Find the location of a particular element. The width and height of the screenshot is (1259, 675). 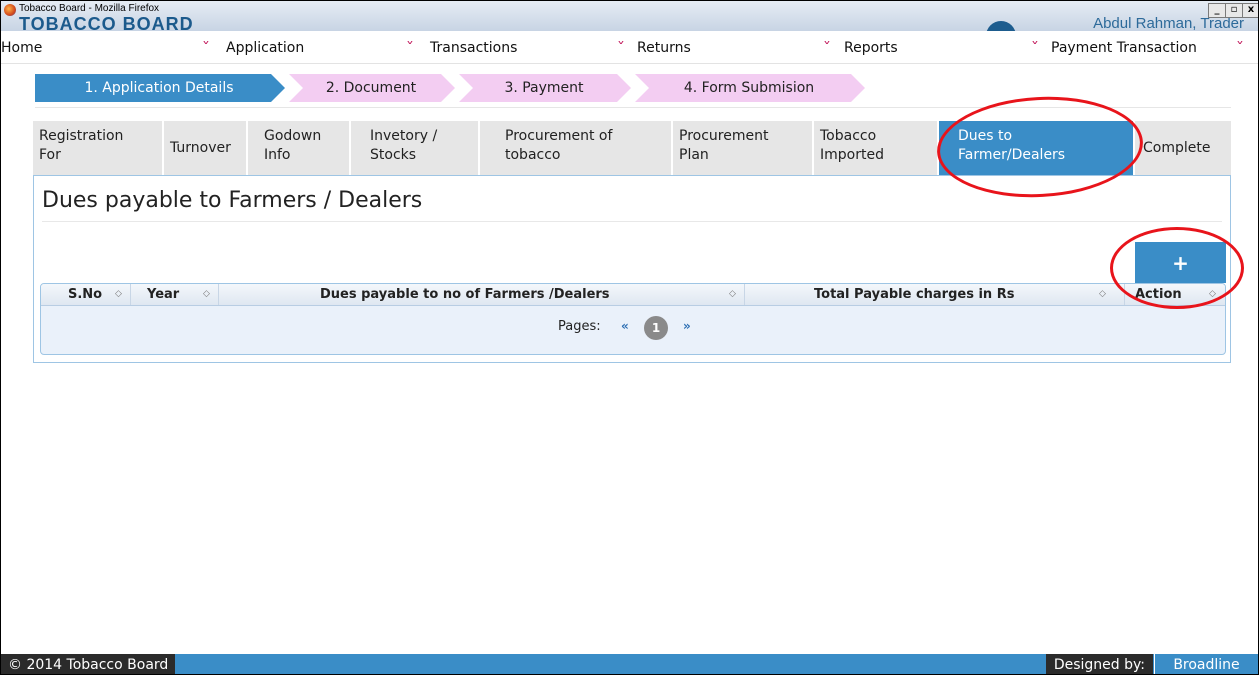

tab-dues-to-farmer-dealers: Dues to Farmer/Dealers is located at coordinates (1036, 148).